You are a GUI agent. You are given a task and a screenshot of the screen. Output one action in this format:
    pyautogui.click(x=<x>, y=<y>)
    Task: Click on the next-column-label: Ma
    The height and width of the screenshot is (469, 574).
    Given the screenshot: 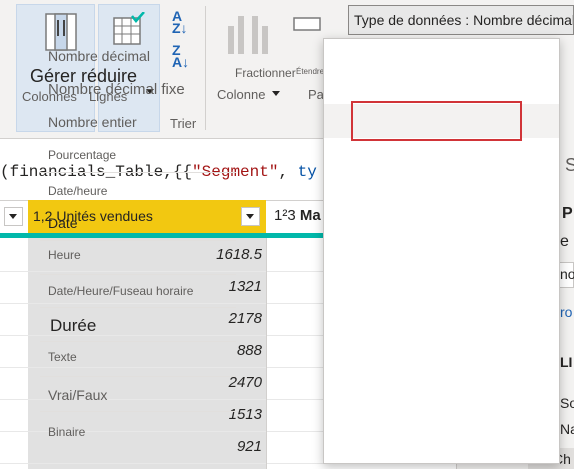 What is the action you would take?
    pyautogui.click(x=310, y=215)
    